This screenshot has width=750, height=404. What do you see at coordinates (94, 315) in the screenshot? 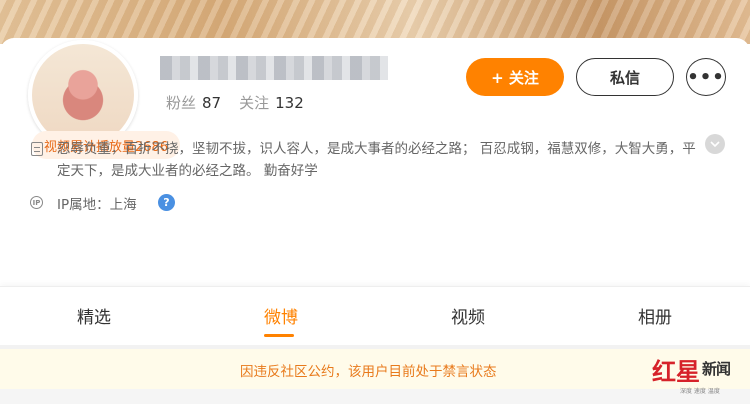
I see `tab-featured: 精选` at bounding box center [94, 315].